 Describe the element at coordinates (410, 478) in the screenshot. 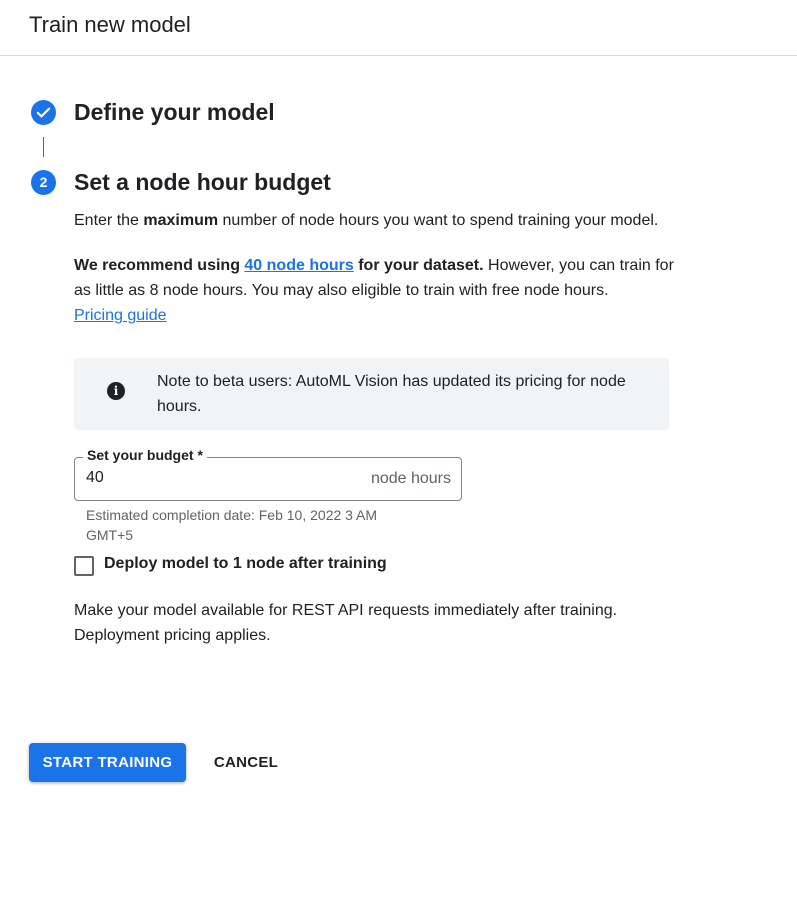

I see `budget-suffix: node hours` at that location.